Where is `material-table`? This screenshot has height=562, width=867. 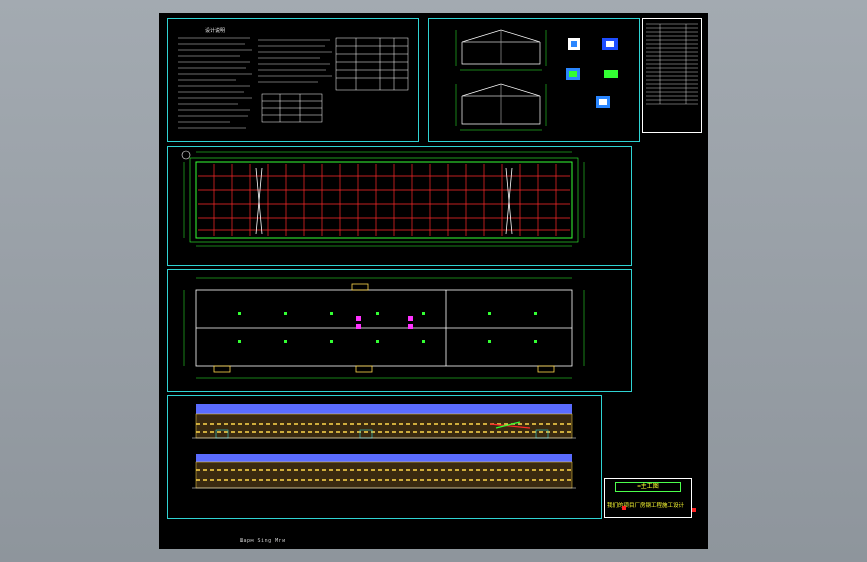 material-table is located at coordinates (372, 64).